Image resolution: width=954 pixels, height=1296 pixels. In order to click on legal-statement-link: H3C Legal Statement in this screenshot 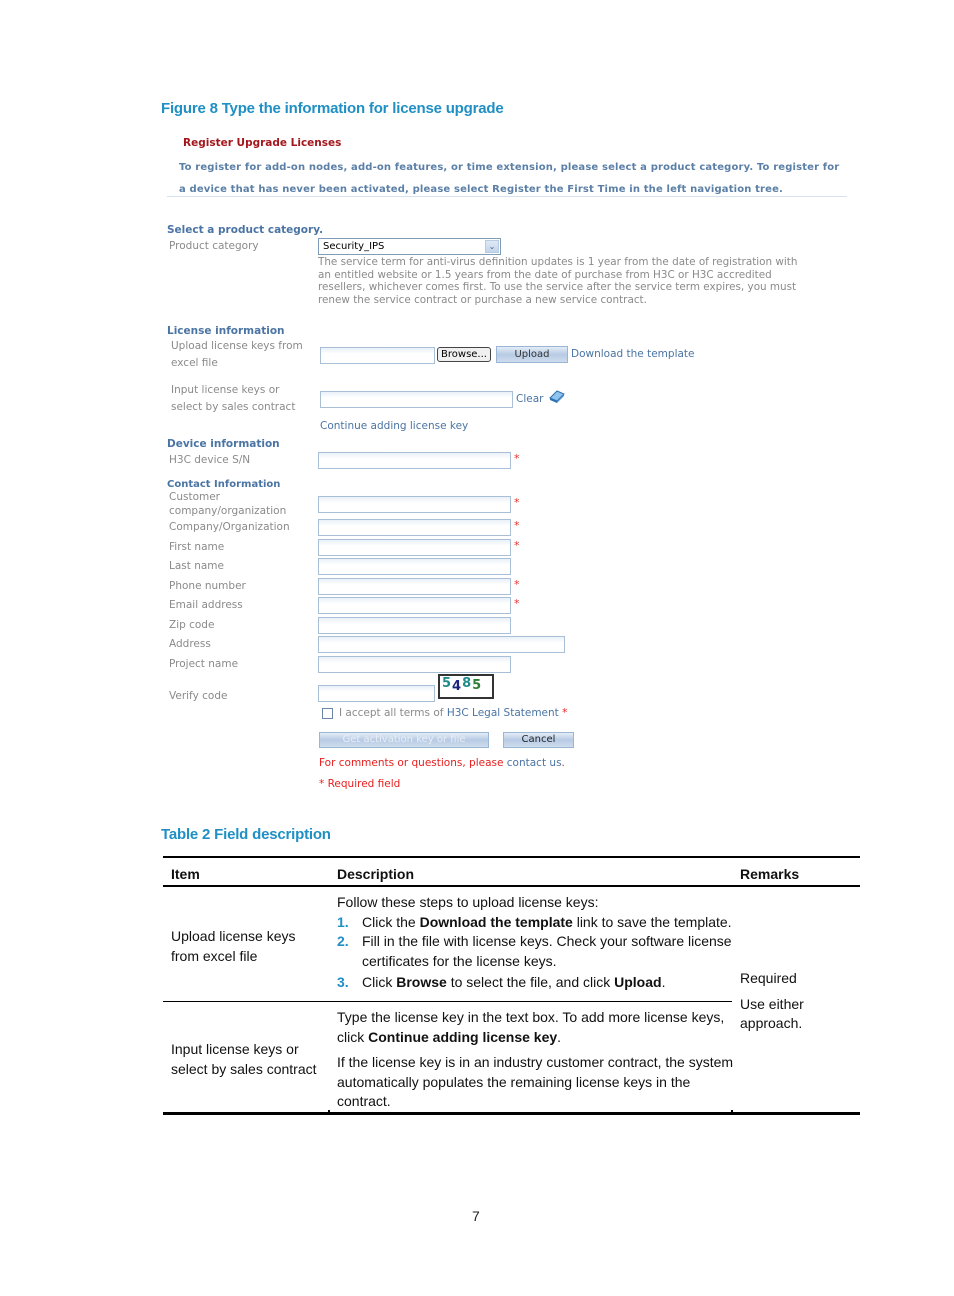, I will do `click(503, 713)`.